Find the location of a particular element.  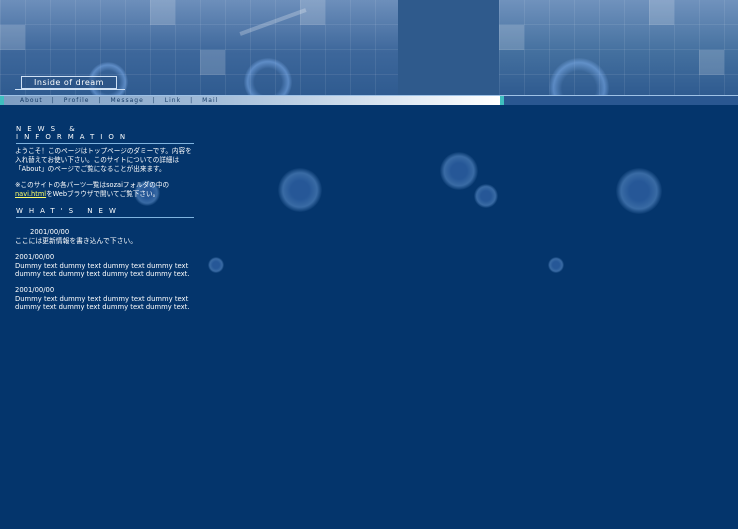

update-entry: 2001/00/00 ここには更新情報を書き込んで下さい。 is located at coordinates (76, 236).